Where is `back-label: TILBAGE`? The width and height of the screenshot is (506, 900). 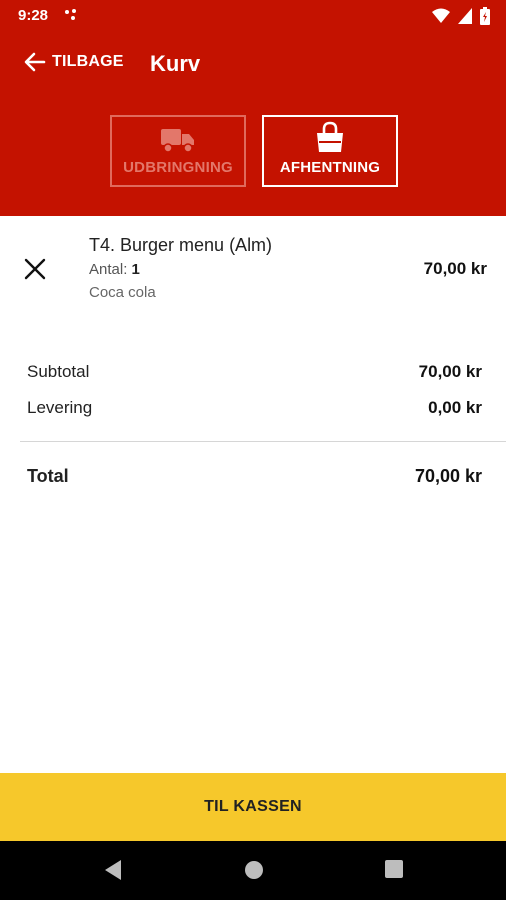
back-label: TILBAGE is located at coordinates (88, 61).